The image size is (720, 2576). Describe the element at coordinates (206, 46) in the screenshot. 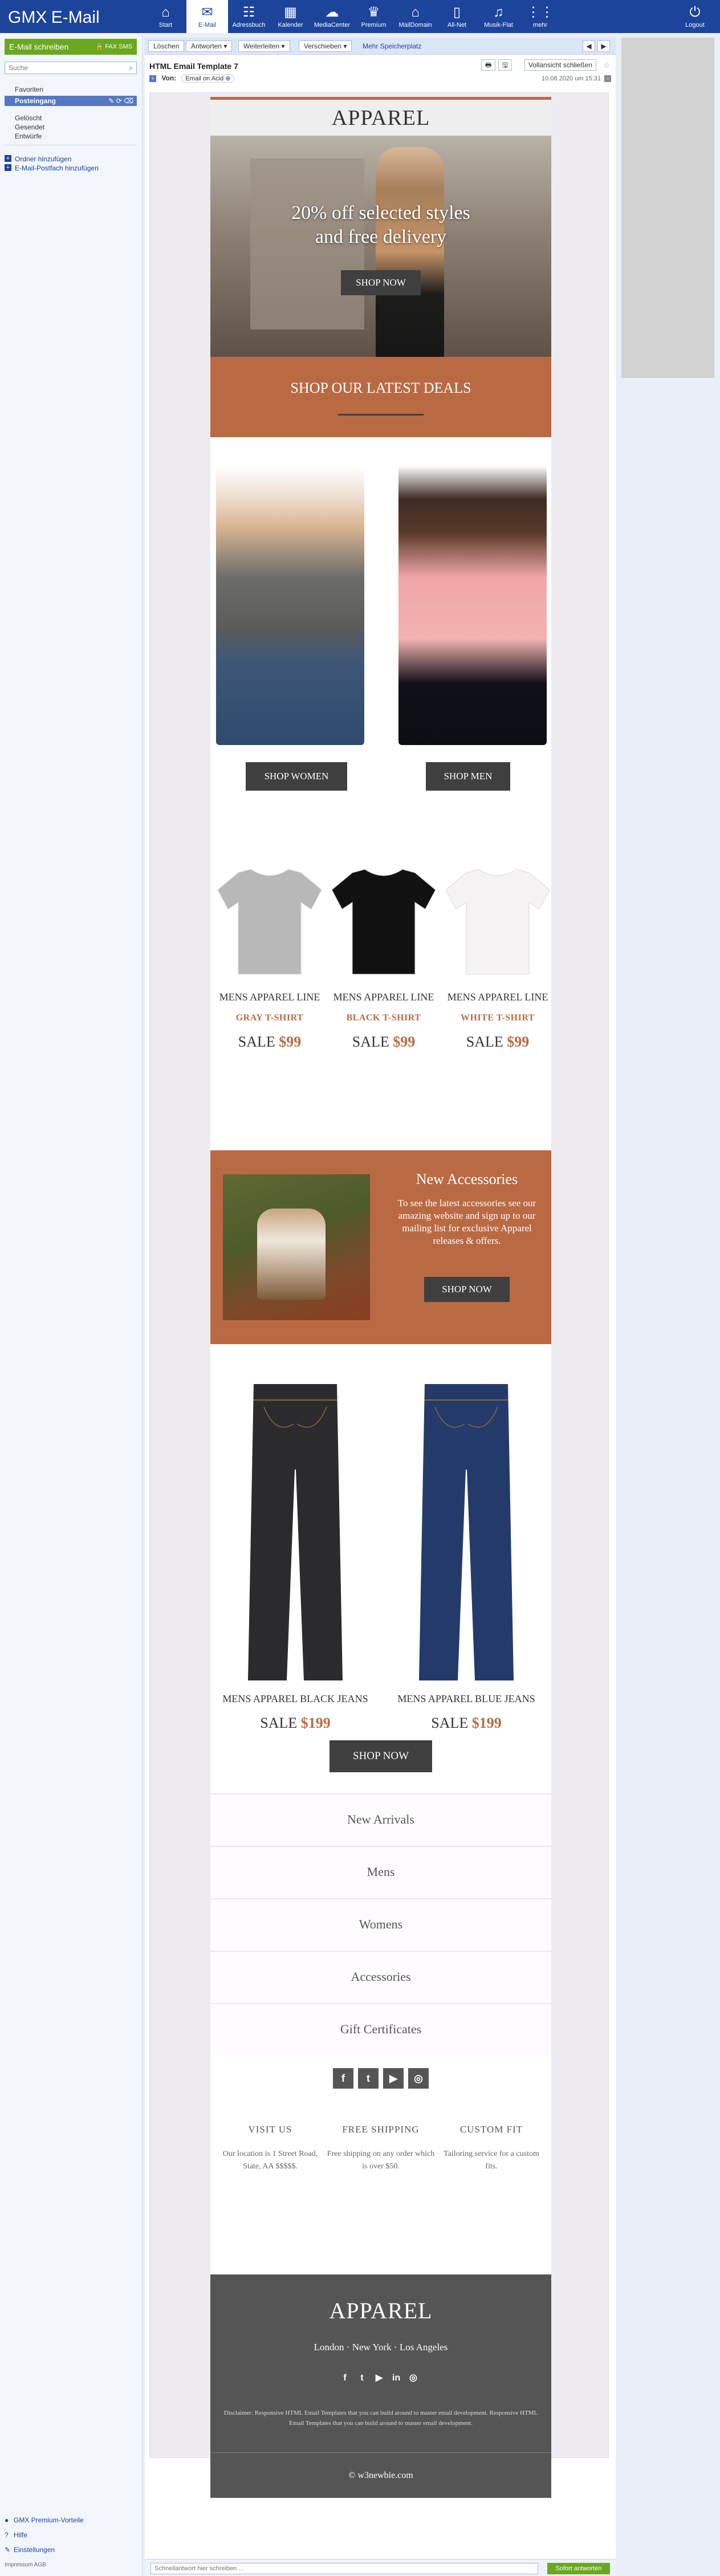

I see `reply-label: Antworten` at that location.